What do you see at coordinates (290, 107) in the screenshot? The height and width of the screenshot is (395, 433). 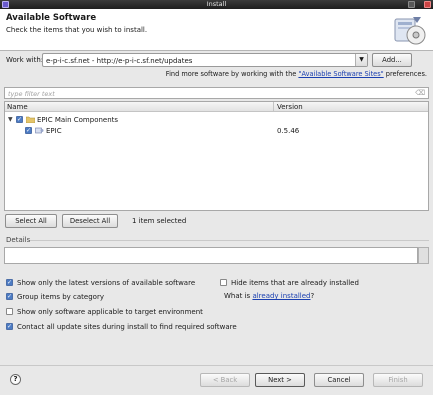 I see `column-version: Version` at bounding box center [290, 107].